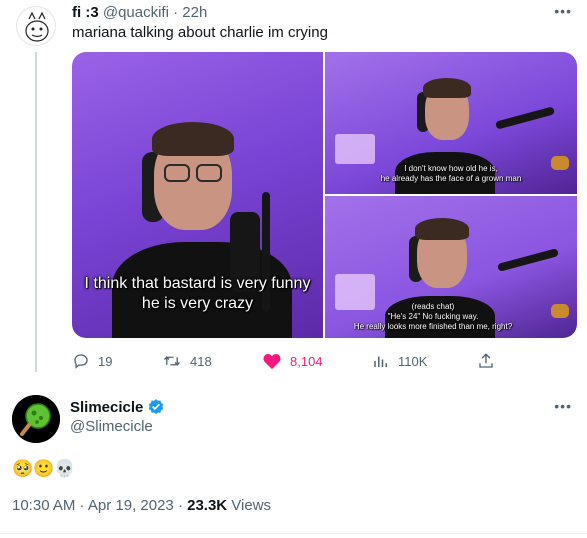  I want to click on media-caption: he already has the face of a grown man, so click(451, 178).